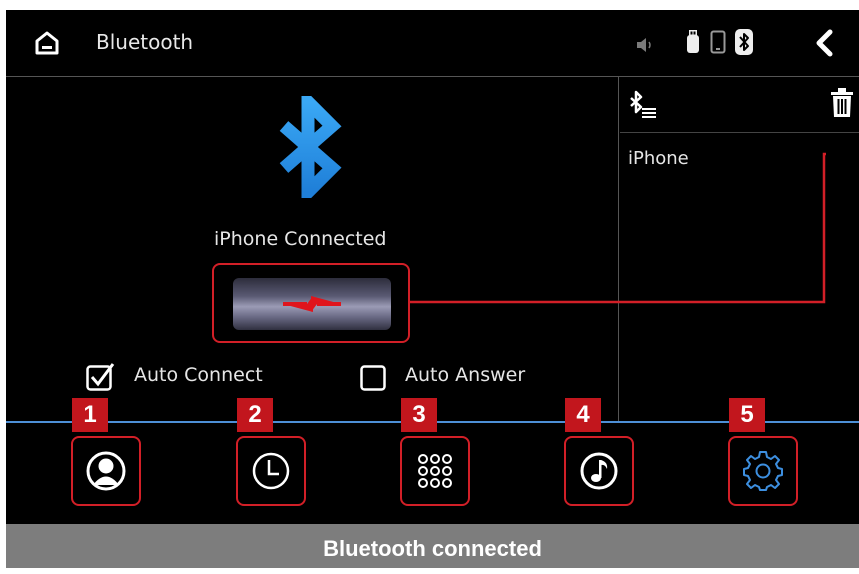 The width and height of the screenshot is (859, 574). Describe the element at coordinates (647, 46) in the screenshot. I see `speaker-icon` at that location.